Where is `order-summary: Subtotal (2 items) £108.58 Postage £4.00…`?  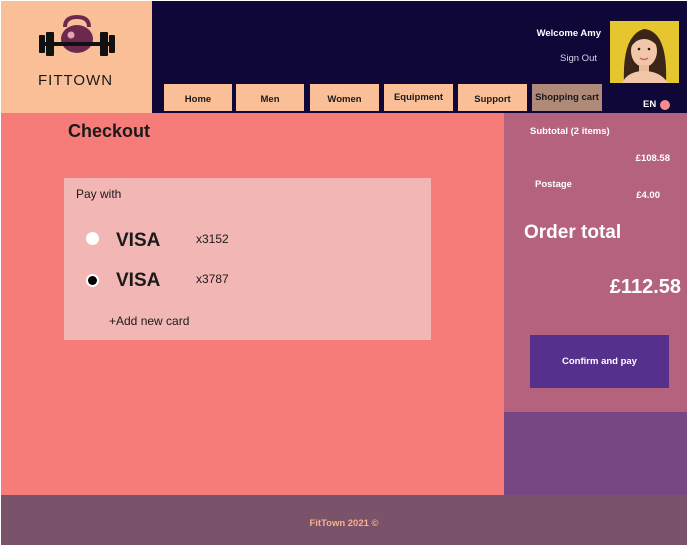
order-summary: Subtotal (2 items) £108.58 Postage £4.00… is located at coordinates (595, 262).